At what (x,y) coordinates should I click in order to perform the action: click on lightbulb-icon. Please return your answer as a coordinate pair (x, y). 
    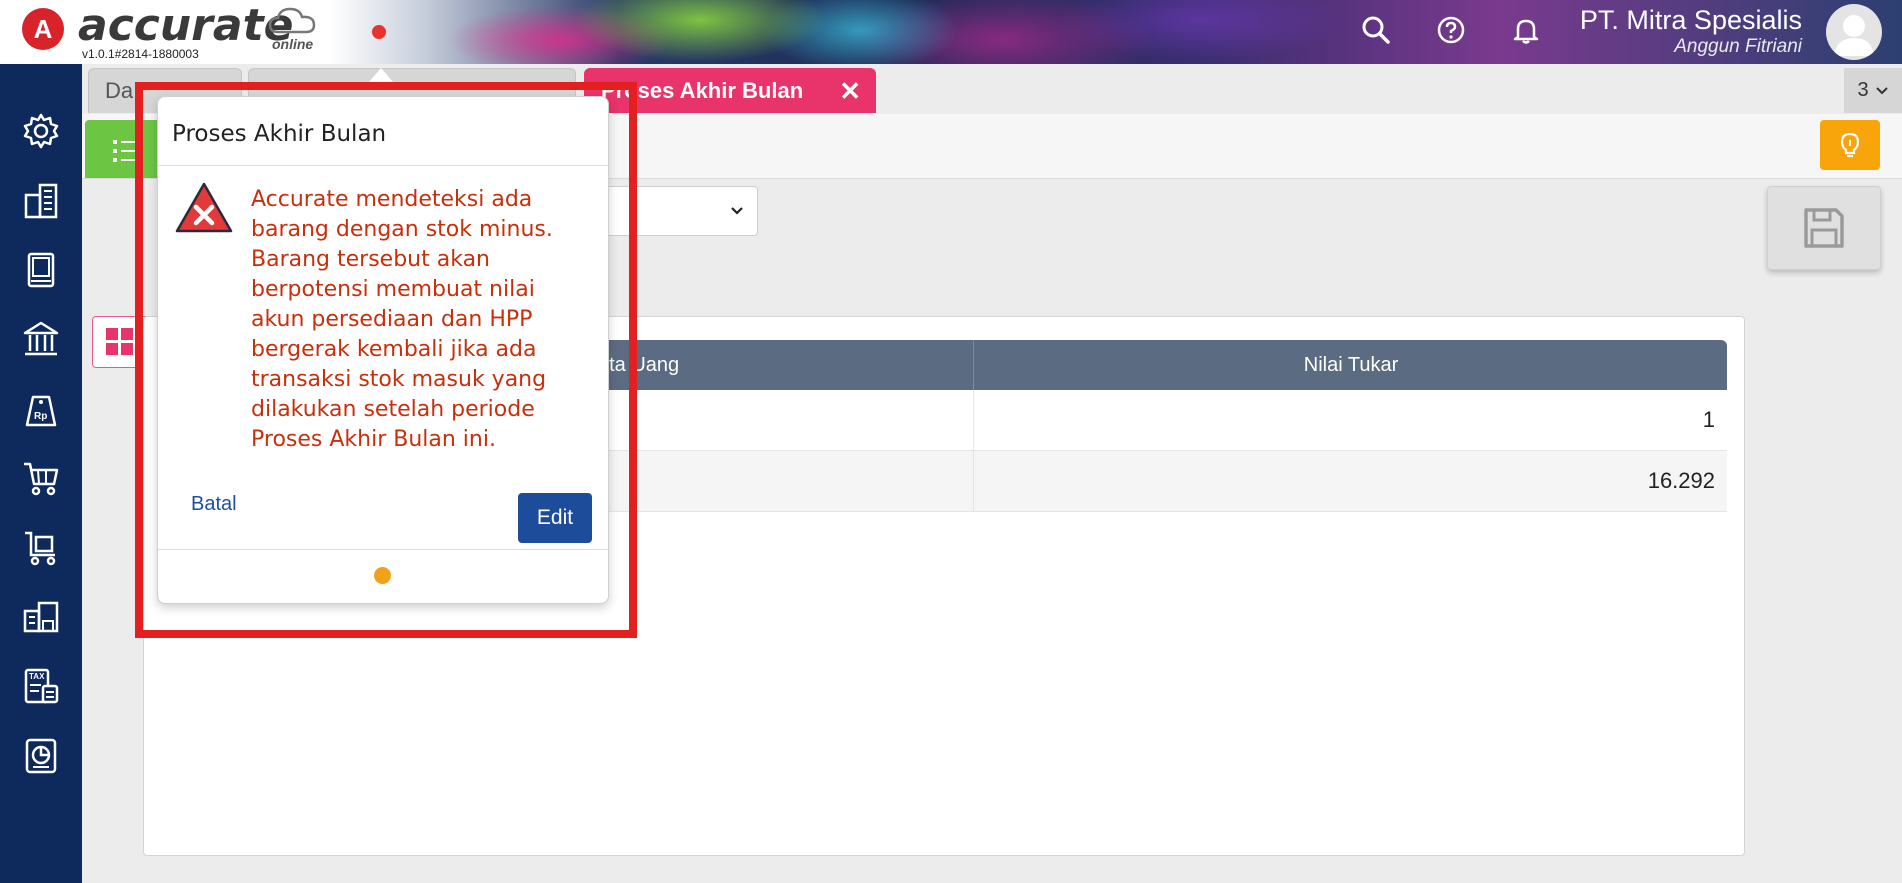
    Looking at the image, I should click on (1850, 145).